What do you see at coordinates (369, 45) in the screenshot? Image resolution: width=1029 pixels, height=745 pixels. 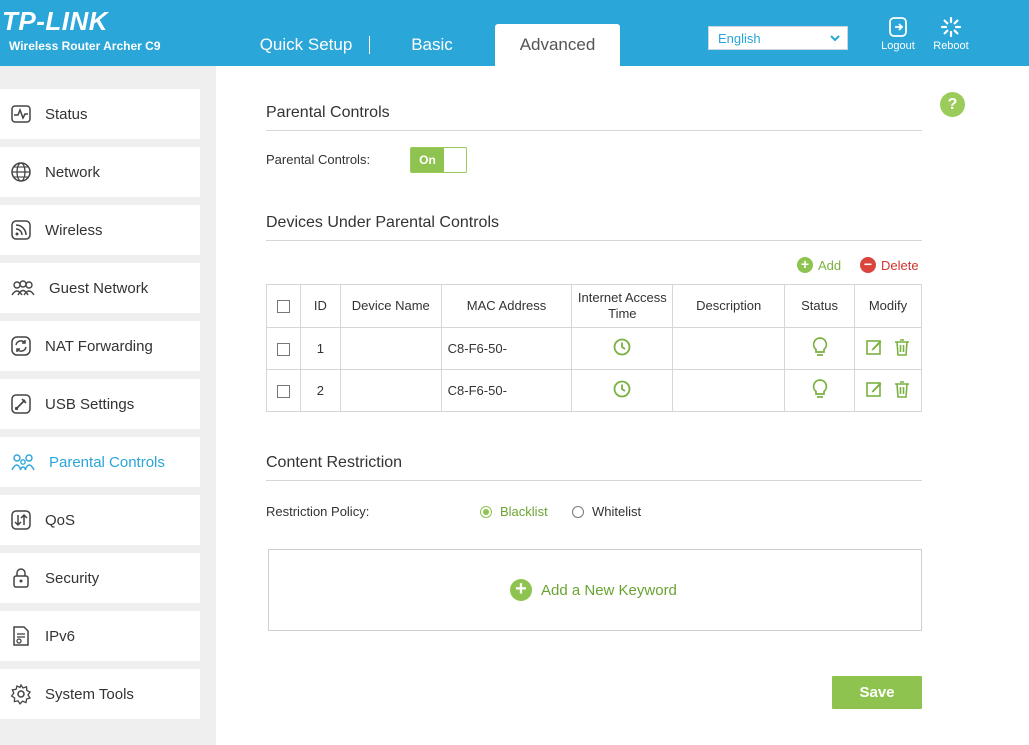 I see `tab-divider` at bounding box center [369, 45].